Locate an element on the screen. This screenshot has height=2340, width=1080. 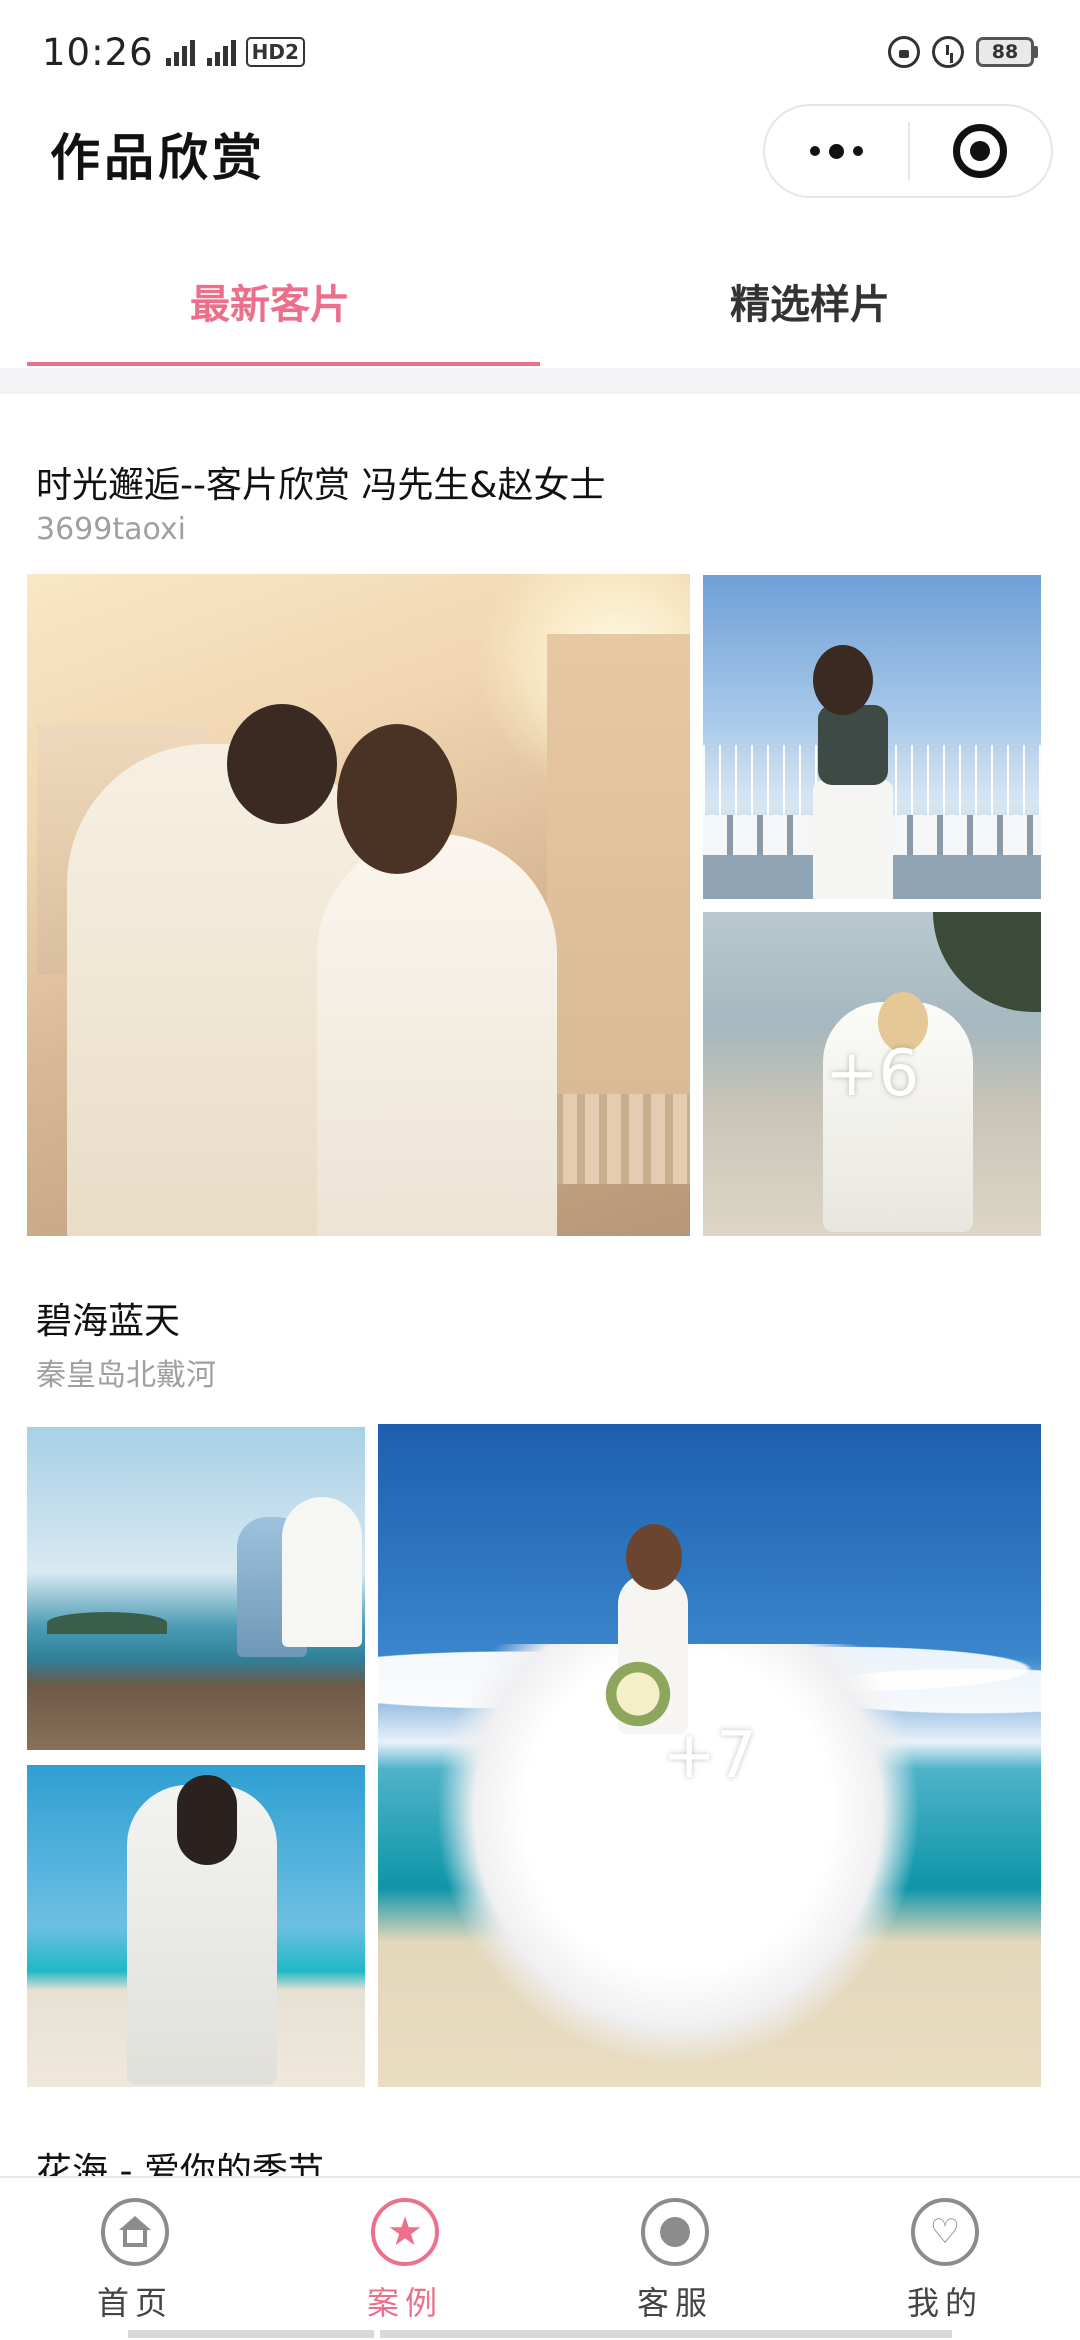
status-time: 10:26 is located at coordinates (98, 52).